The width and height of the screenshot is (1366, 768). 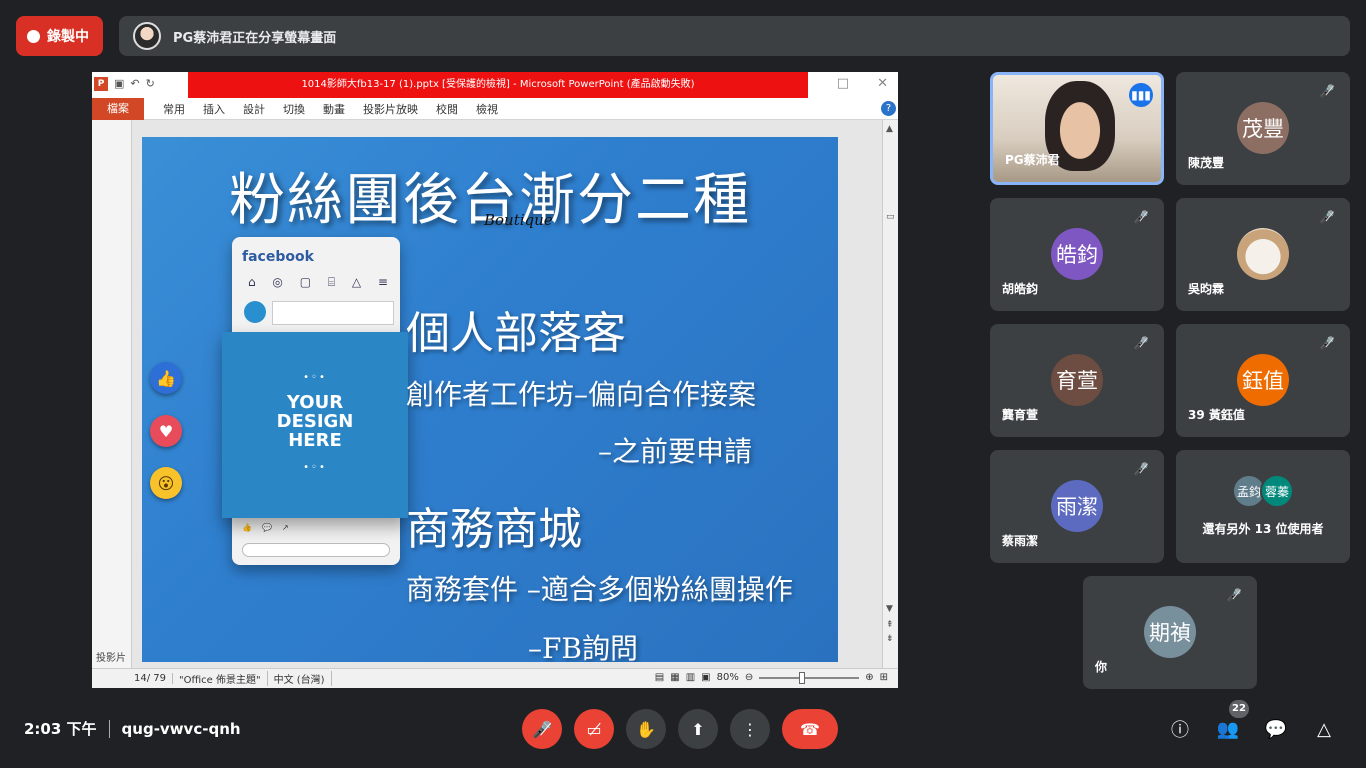 I want to click on mic-toggle-button: 🎤̸, so click(x=542, y=729).